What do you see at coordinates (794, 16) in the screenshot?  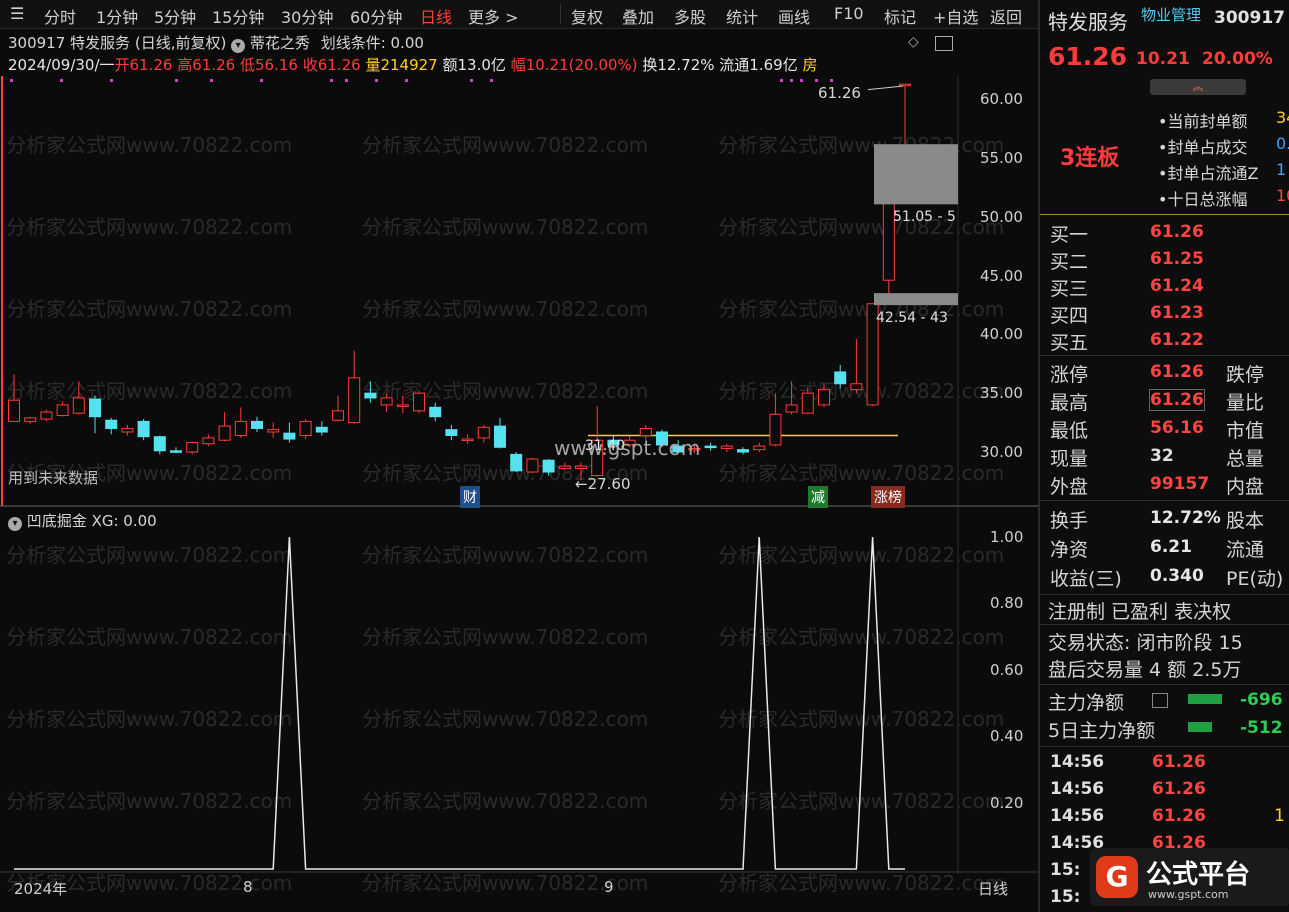 I see `draw-line-button: 画线` at bounding box center [794, 16].